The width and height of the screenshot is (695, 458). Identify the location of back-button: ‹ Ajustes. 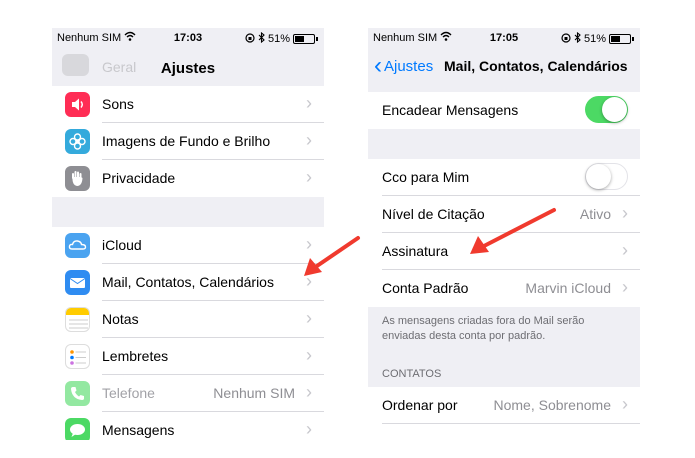
(404, 65).